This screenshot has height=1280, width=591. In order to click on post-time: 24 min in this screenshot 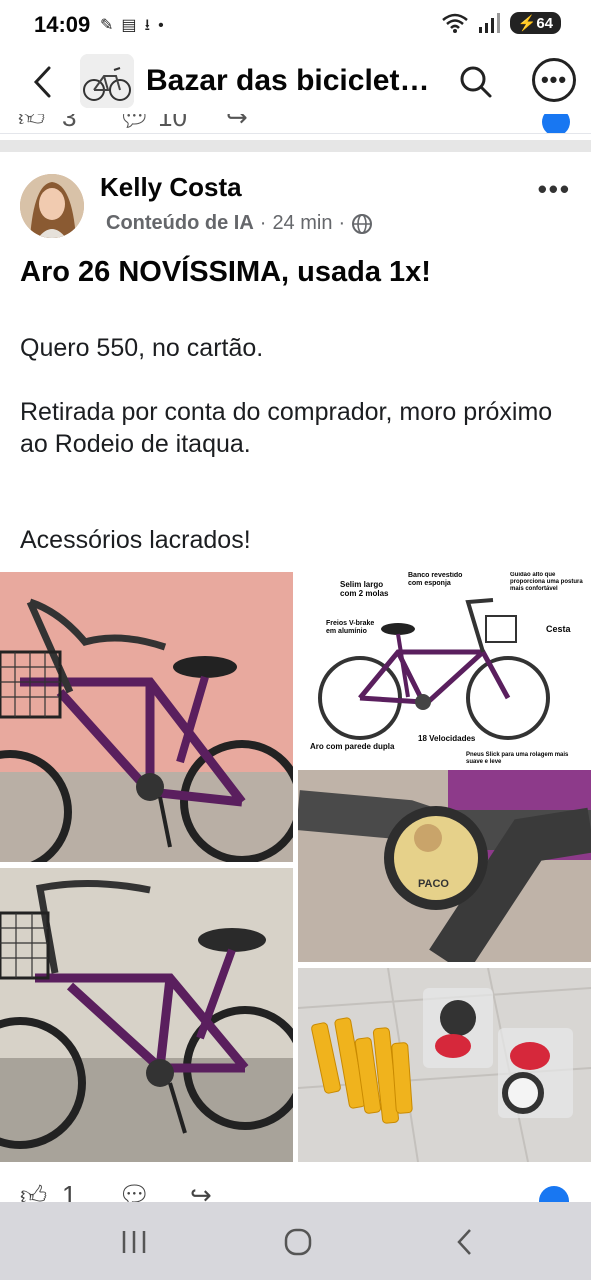, I will do `click(302, 223)`.